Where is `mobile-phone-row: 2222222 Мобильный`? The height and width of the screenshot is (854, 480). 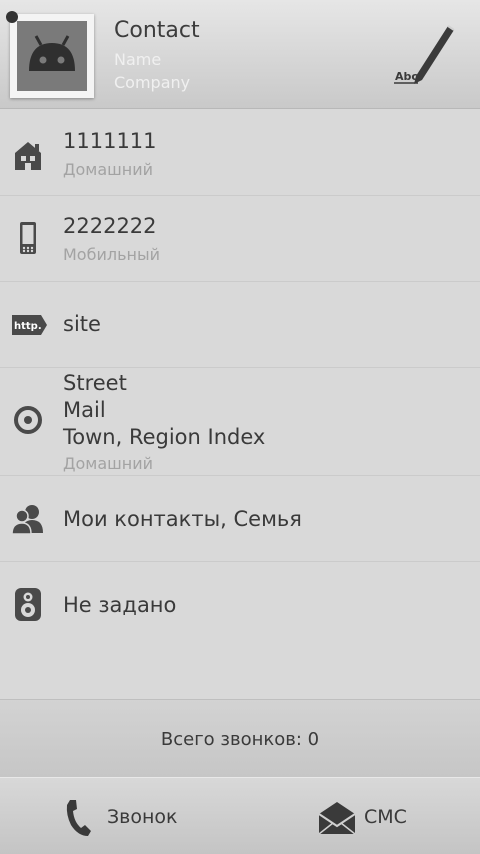
mobile-phone-row: 2222222 Мобильный is located at coordinates (240, 239).